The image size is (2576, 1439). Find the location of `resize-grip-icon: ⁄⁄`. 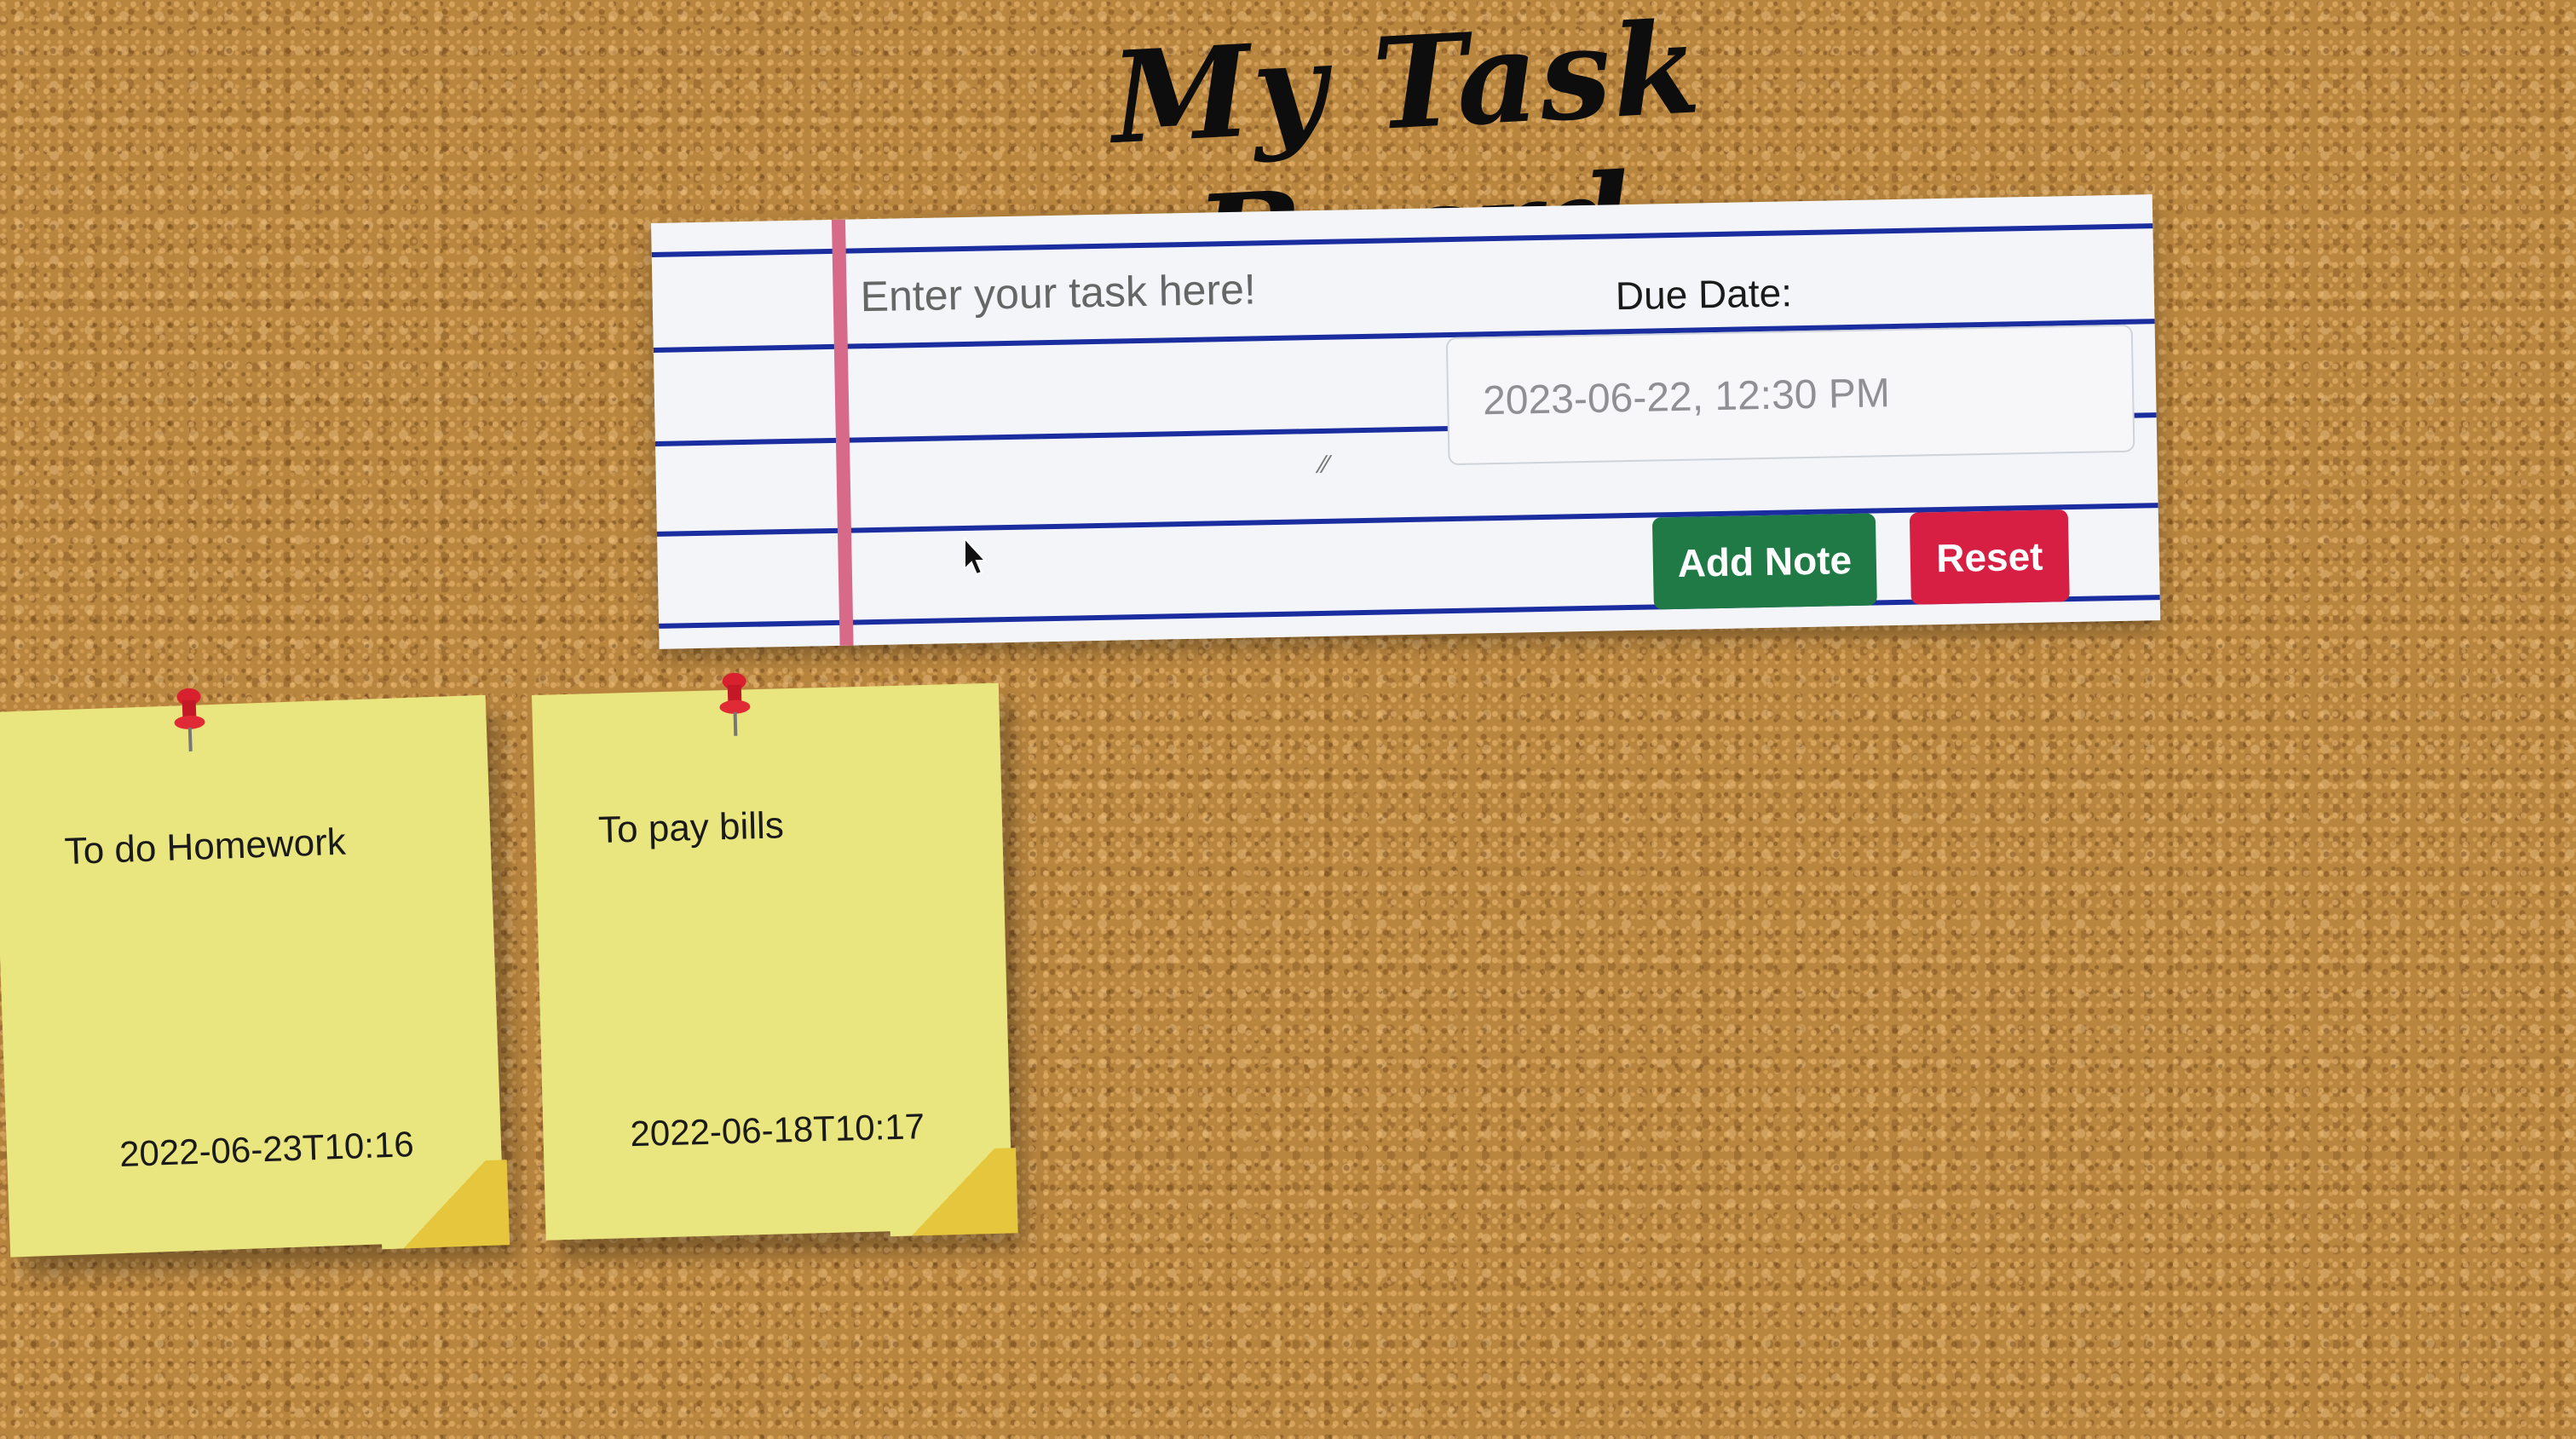

resize-grip-icon: ⁄⁄ is located at coordinates (1324, 465).